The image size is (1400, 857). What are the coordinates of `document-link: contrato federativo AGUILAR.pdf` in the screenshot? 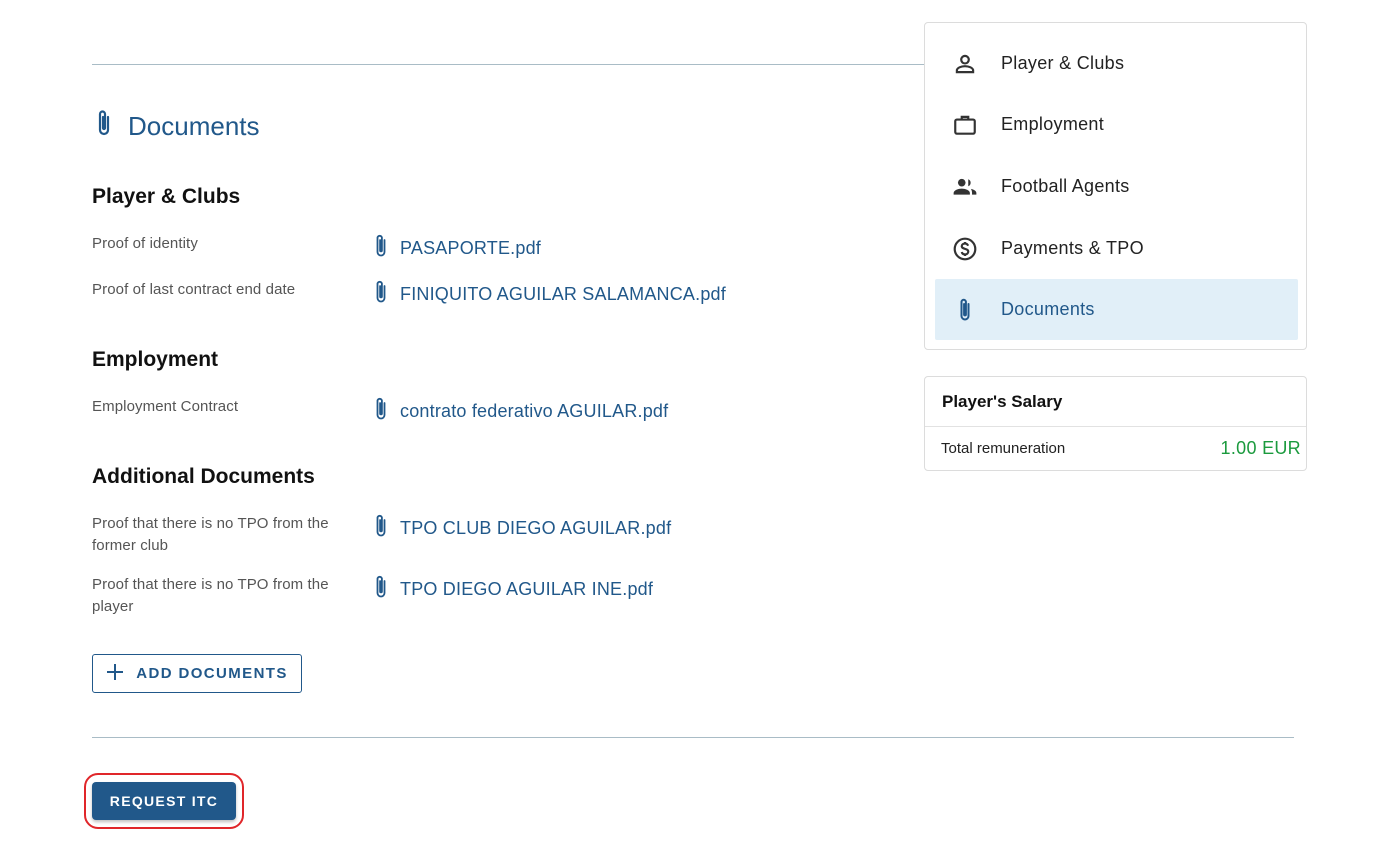 It's located at (520, 411).